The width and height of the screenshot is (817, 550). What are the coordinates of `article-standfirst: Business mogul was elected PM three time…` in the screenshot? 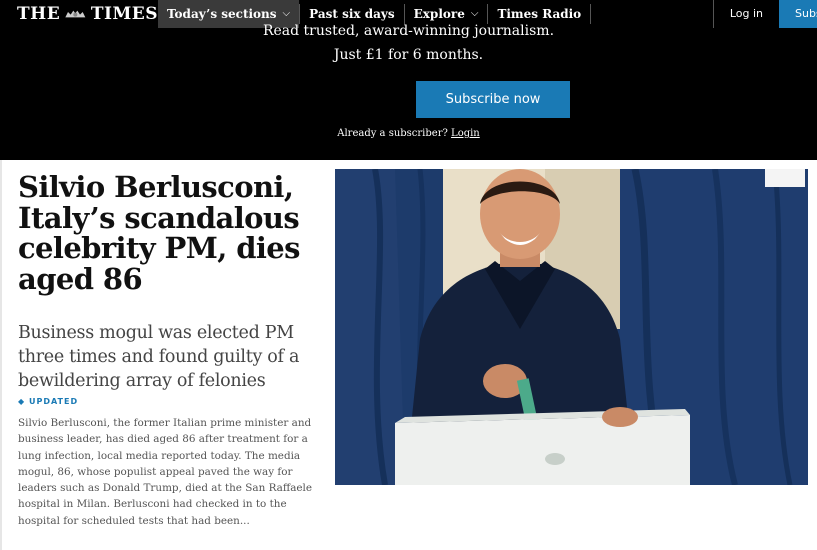 It's located at (159, 357).